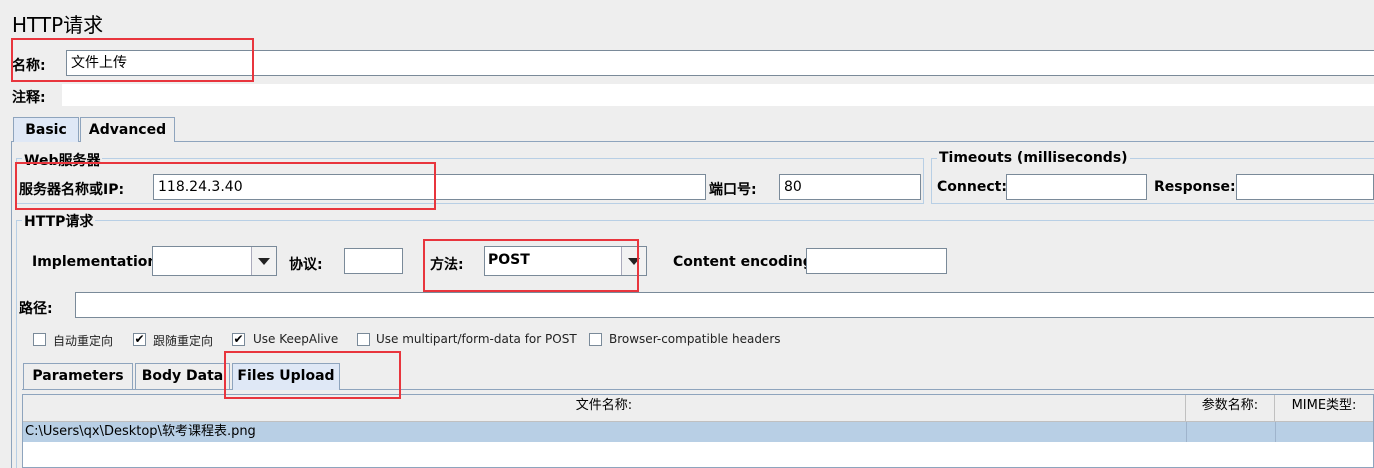  Describe the element at coordinates (476, 339) in the screenshot. I see `multipart-label: Use multipart/form-data for POST` at that location.